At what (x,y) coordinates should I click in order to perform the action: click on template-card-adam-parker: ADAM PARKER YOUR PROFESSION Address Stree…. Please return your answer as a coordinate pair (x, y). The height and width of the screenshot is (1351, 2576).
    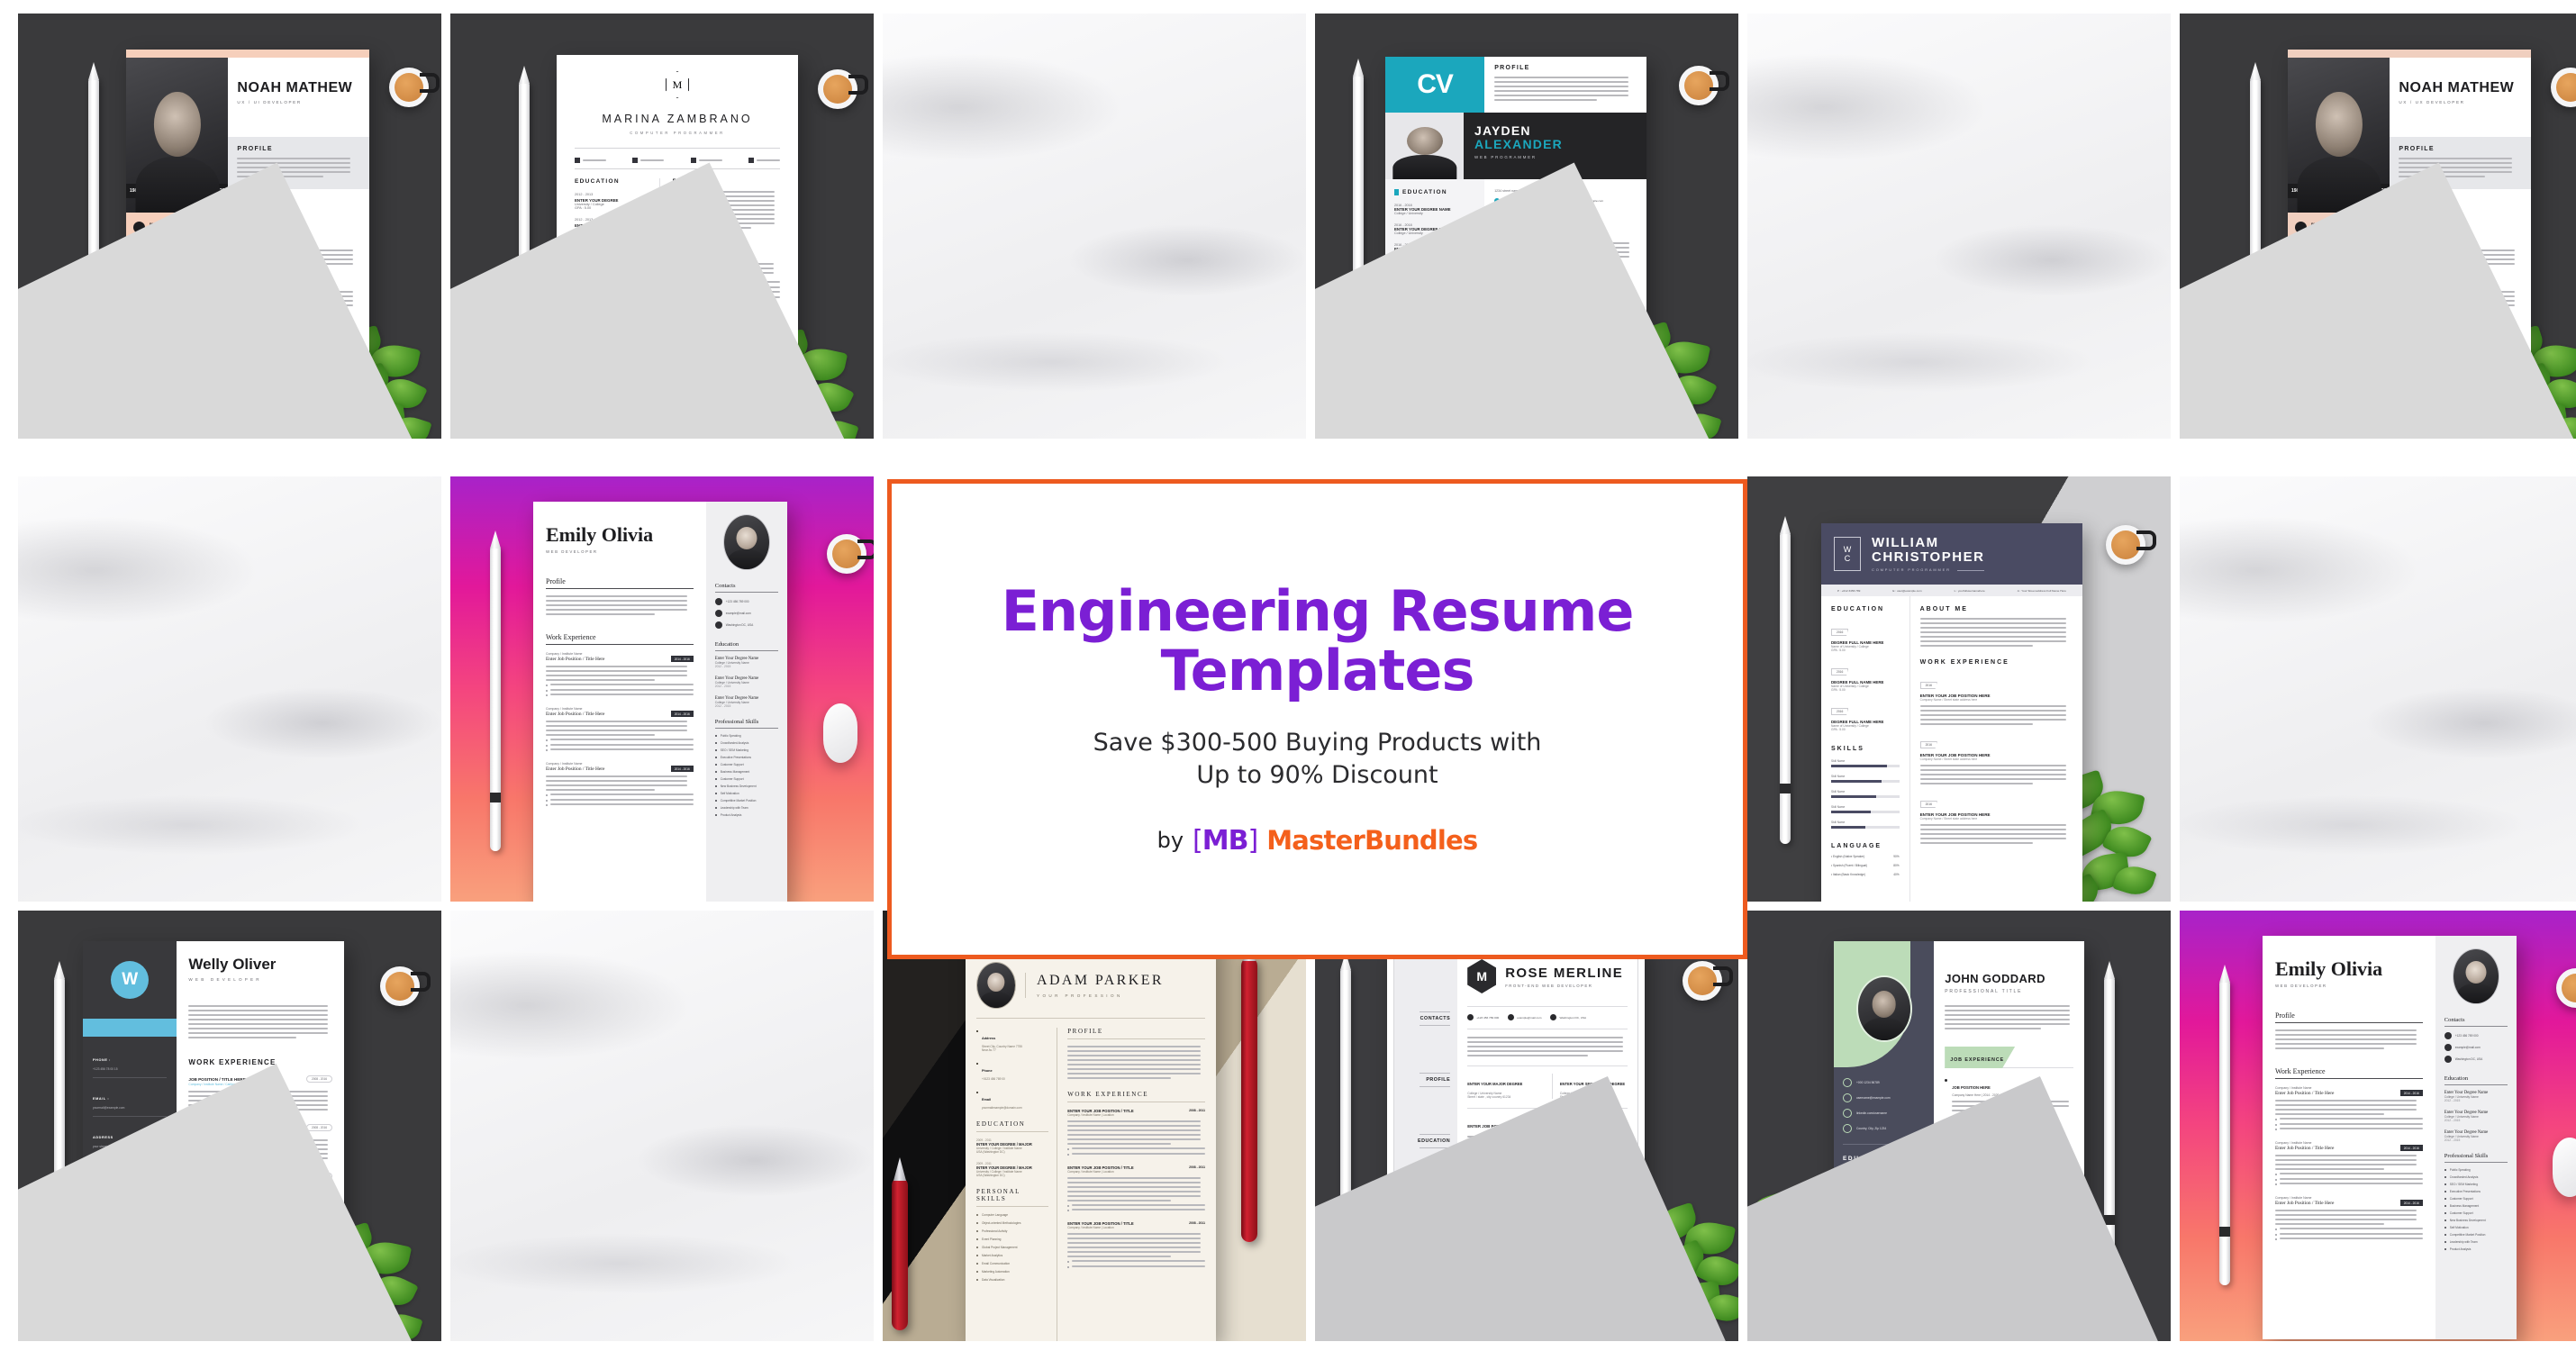
    Looking at the image, I should click on (1095, 1126).